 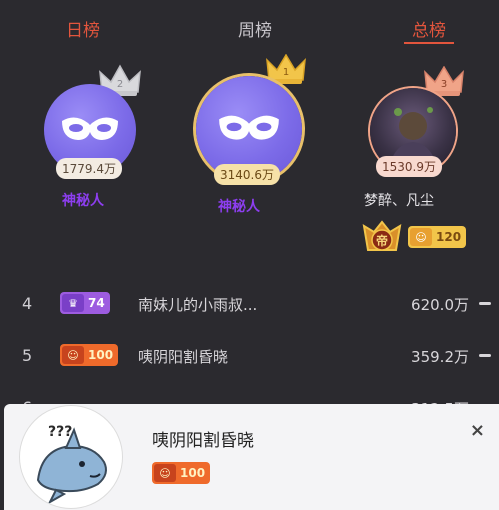 What do you see at coordinates (255, 28) in the screenshot?
I see `tab-weekly: 周榜` at bounding box center [255, 28].